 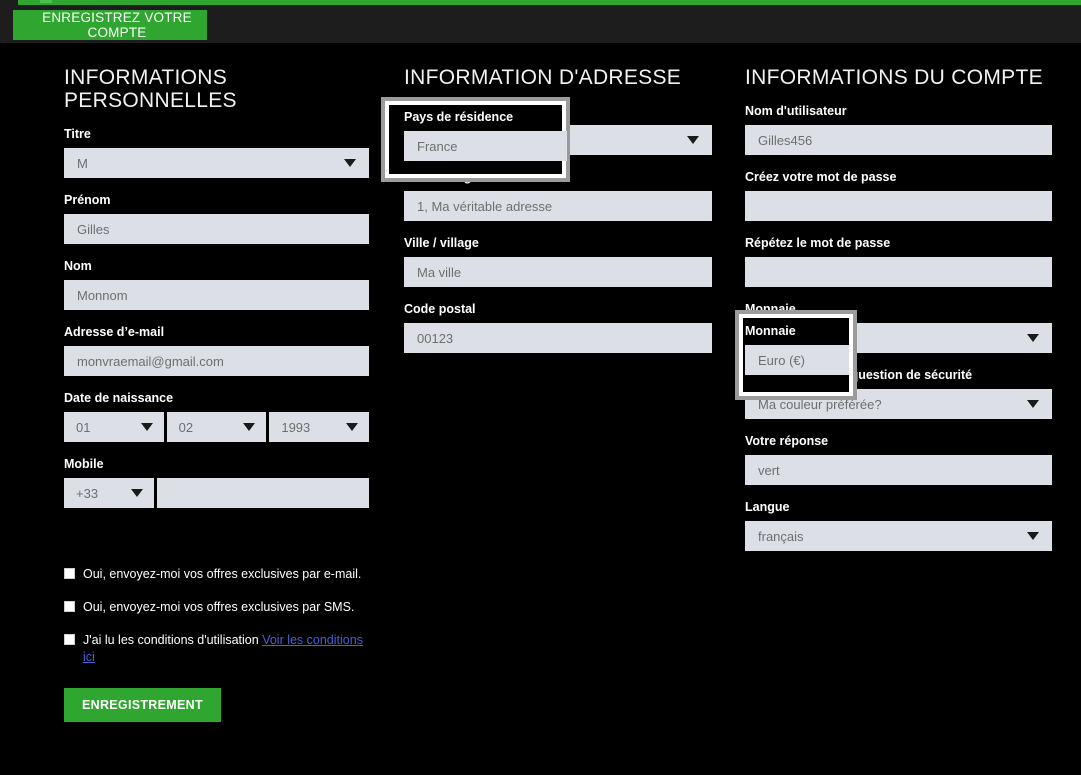 I want to click on field-prenom: Prénom Gilles, so click(x=216, y=218).